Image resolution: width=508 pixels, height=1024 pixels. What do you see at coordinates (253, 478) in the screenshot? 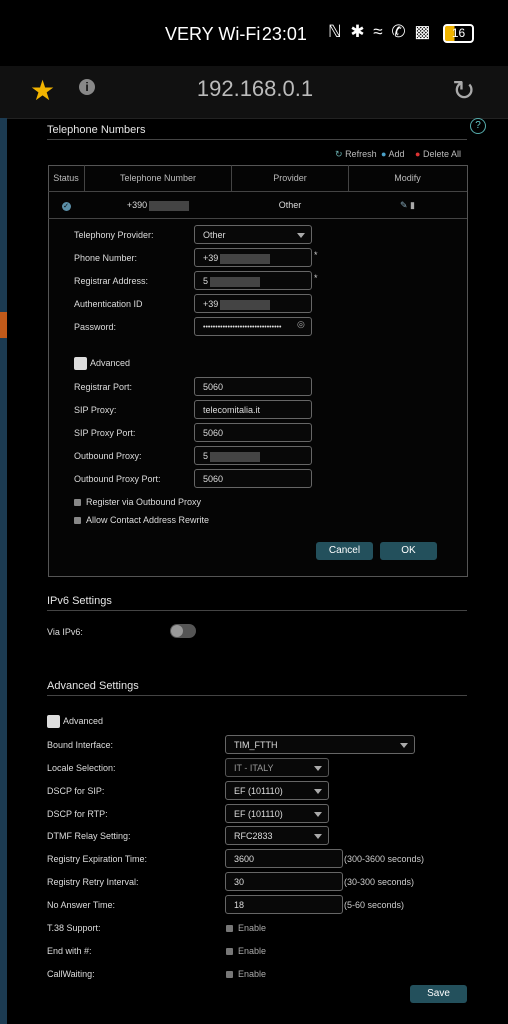
I see `outbound-proxy-port-input: 5060` at bounding box center [253, 478].